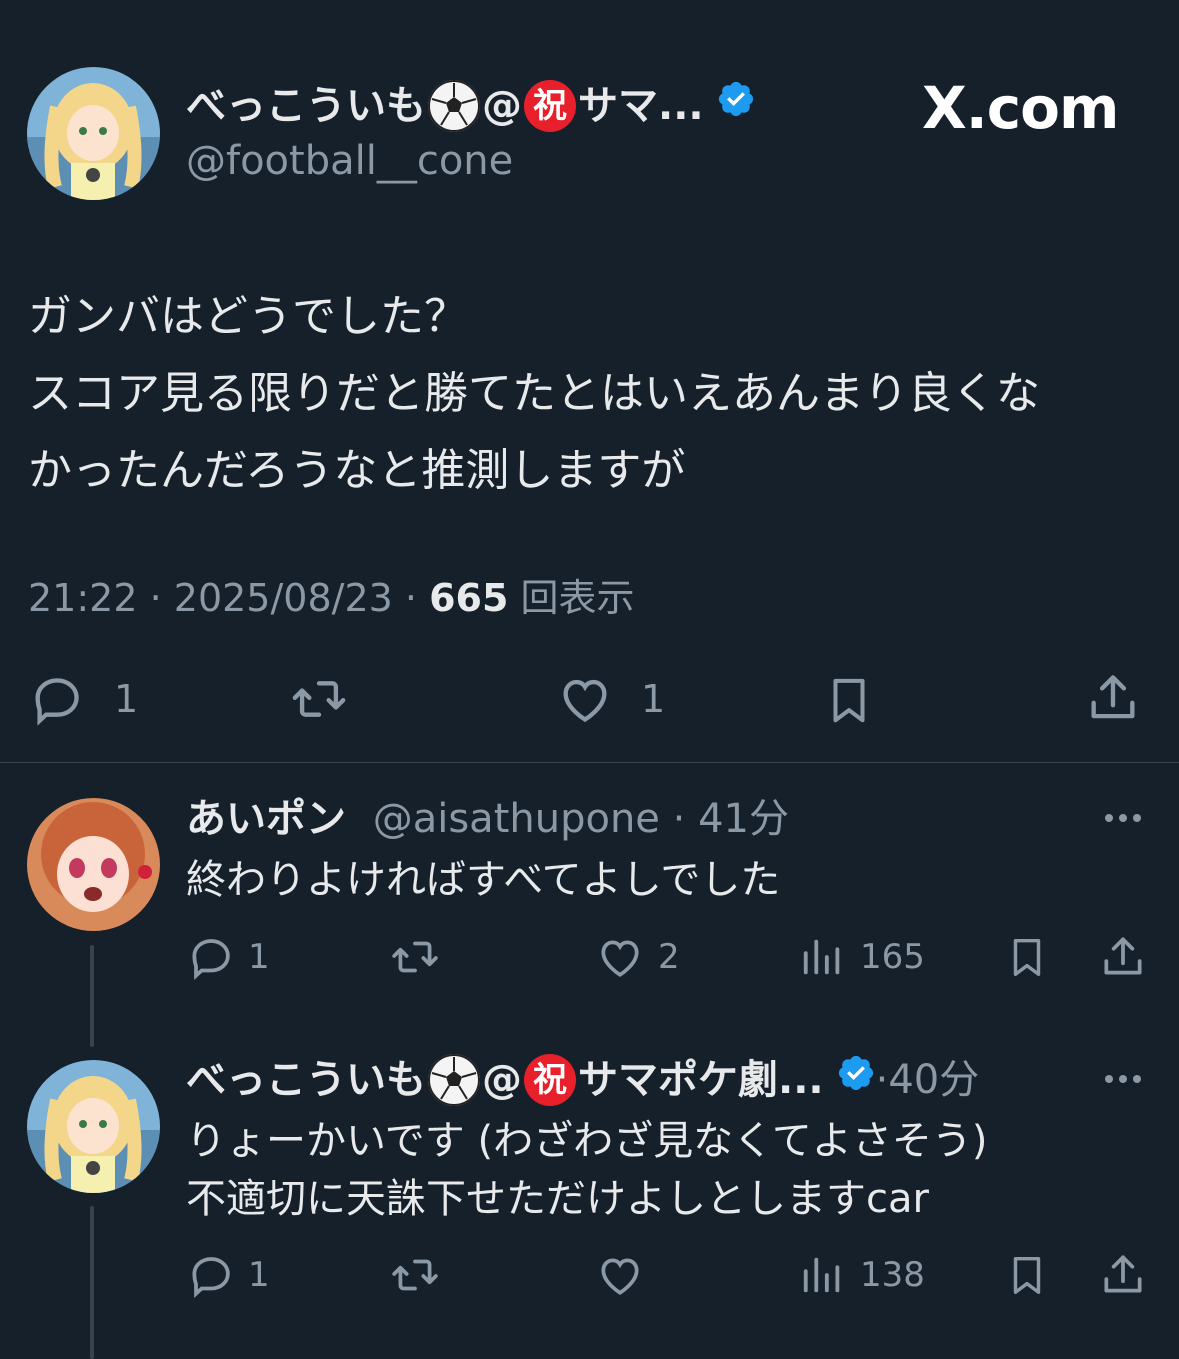 The image size is (1179, 1359). Describe the element at coordinates (669, 957) in the screenshot. I see `like-count: 2` at that location.